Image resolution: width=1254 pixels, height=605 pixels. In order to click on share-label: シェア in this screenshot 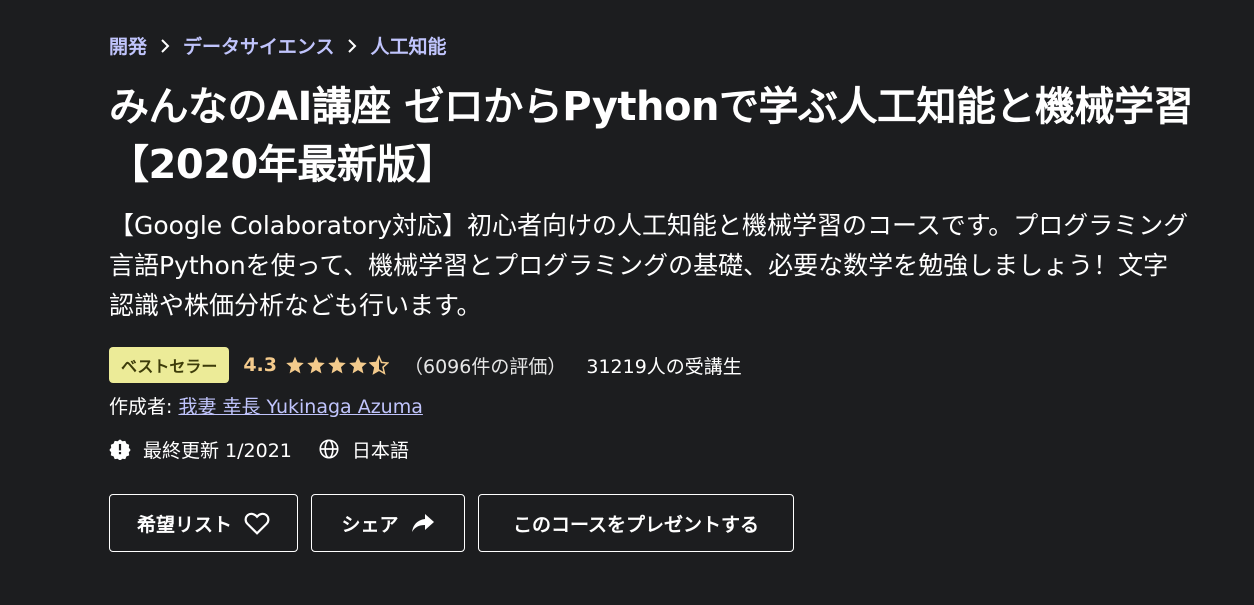, I will do `click(370, 524)`.